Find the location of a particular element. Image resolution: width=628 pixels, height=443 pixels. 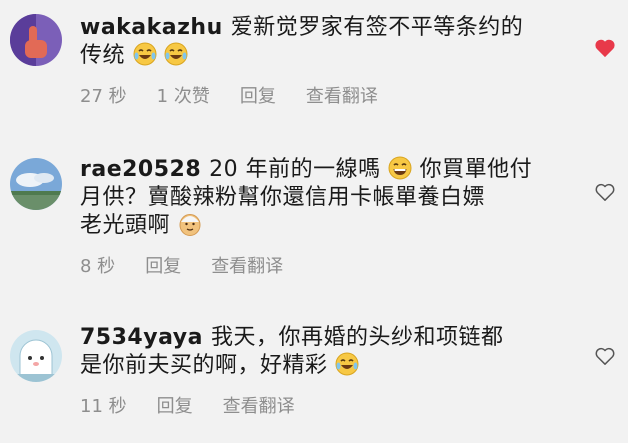

comment-line-3: 老光頭啊 is located at coordinates (125, 225).